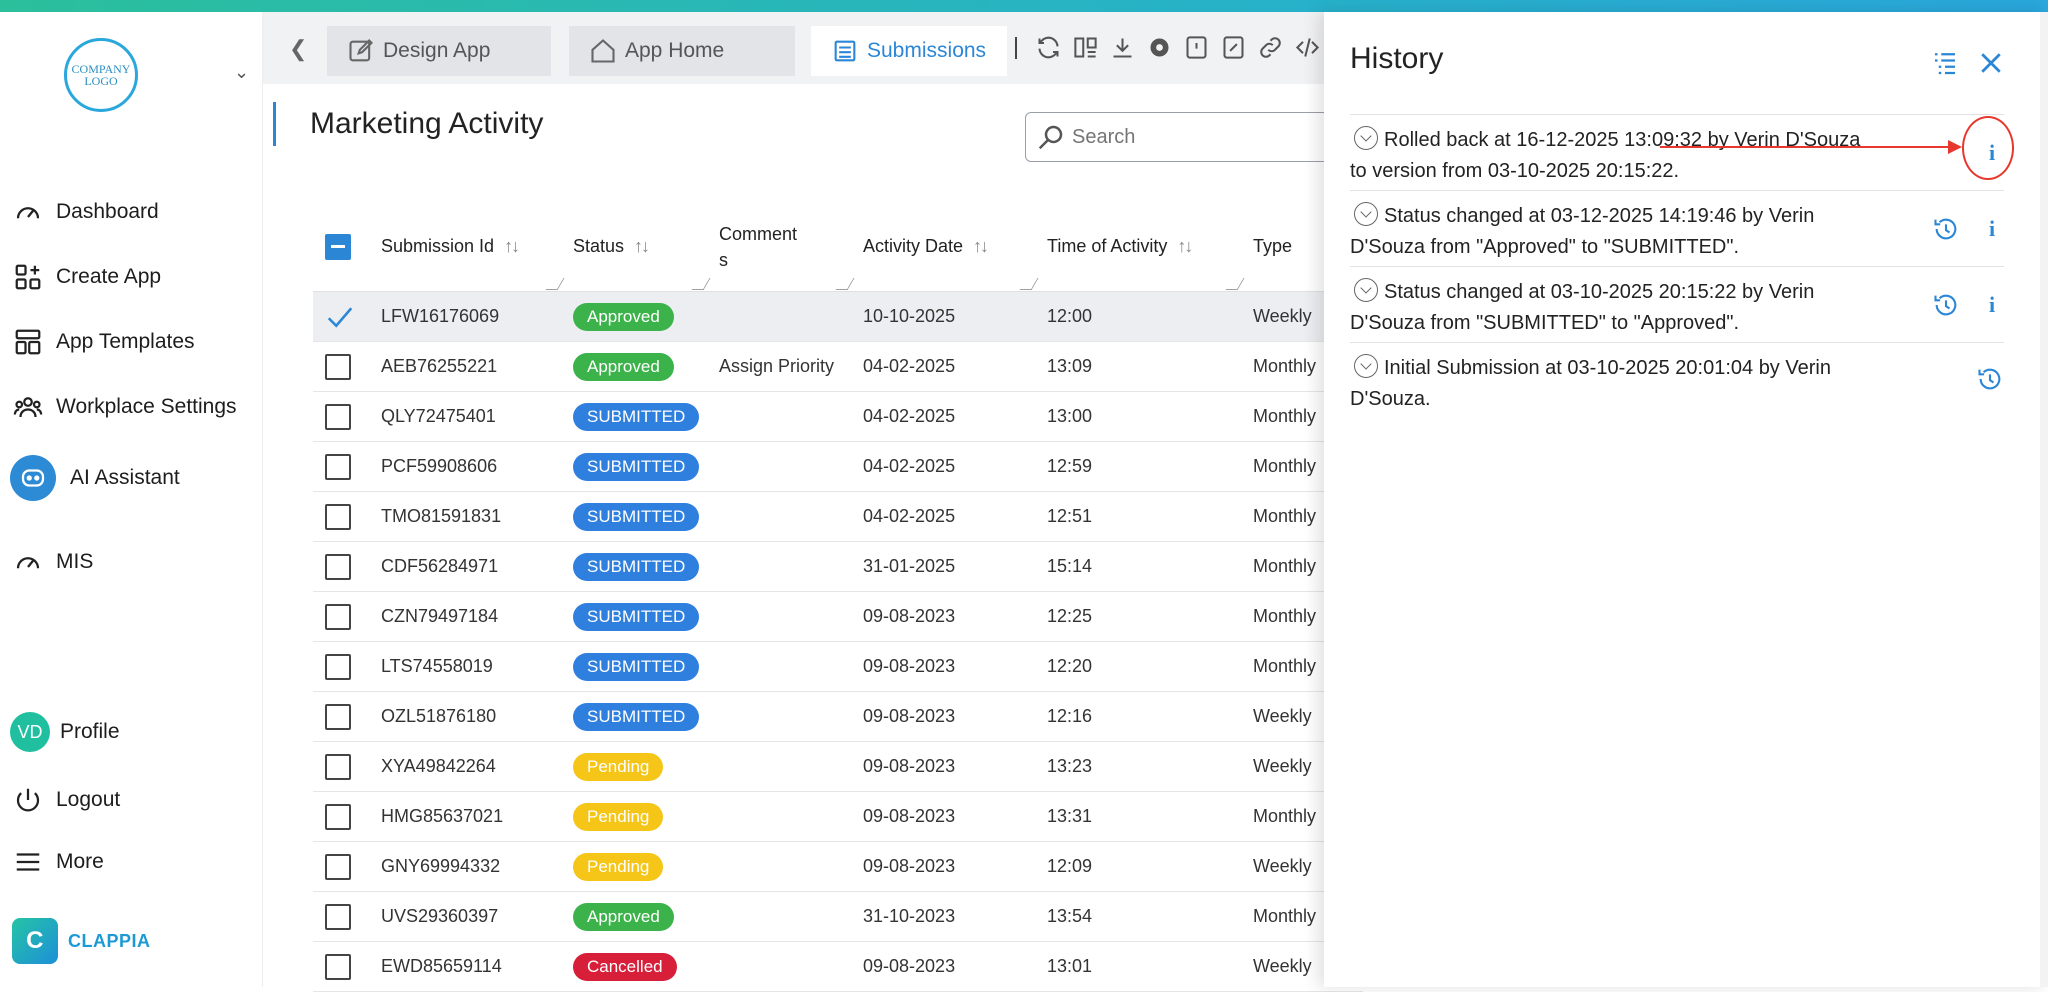 The width and height of the screenshot is (2048, 992). What do you see at coordinates (1270, 47) in the screenshot?
I see `link-icon` at bounding box center [1270, 47].